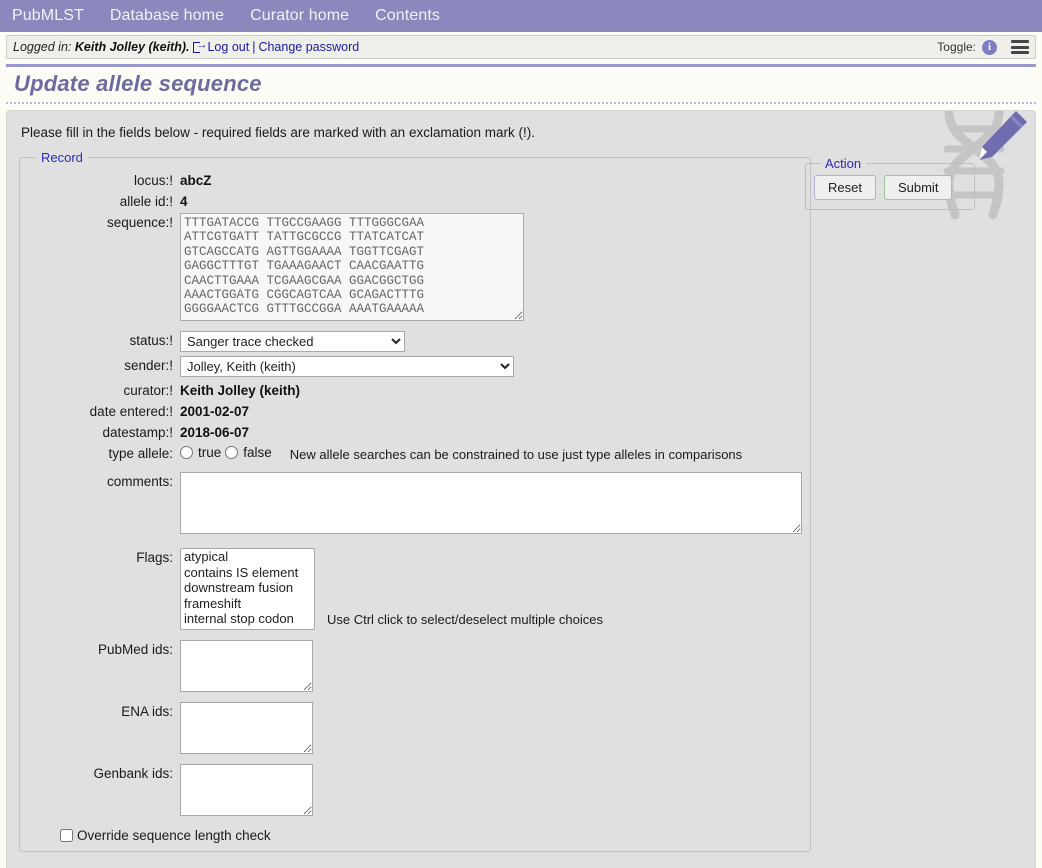 The width and height of the screenshot is (1042, 868). What do you see at coordinates (292, 341) in the screenshot?
I see `status-select: Sanger trace checked` at bounding box center [292, 341].